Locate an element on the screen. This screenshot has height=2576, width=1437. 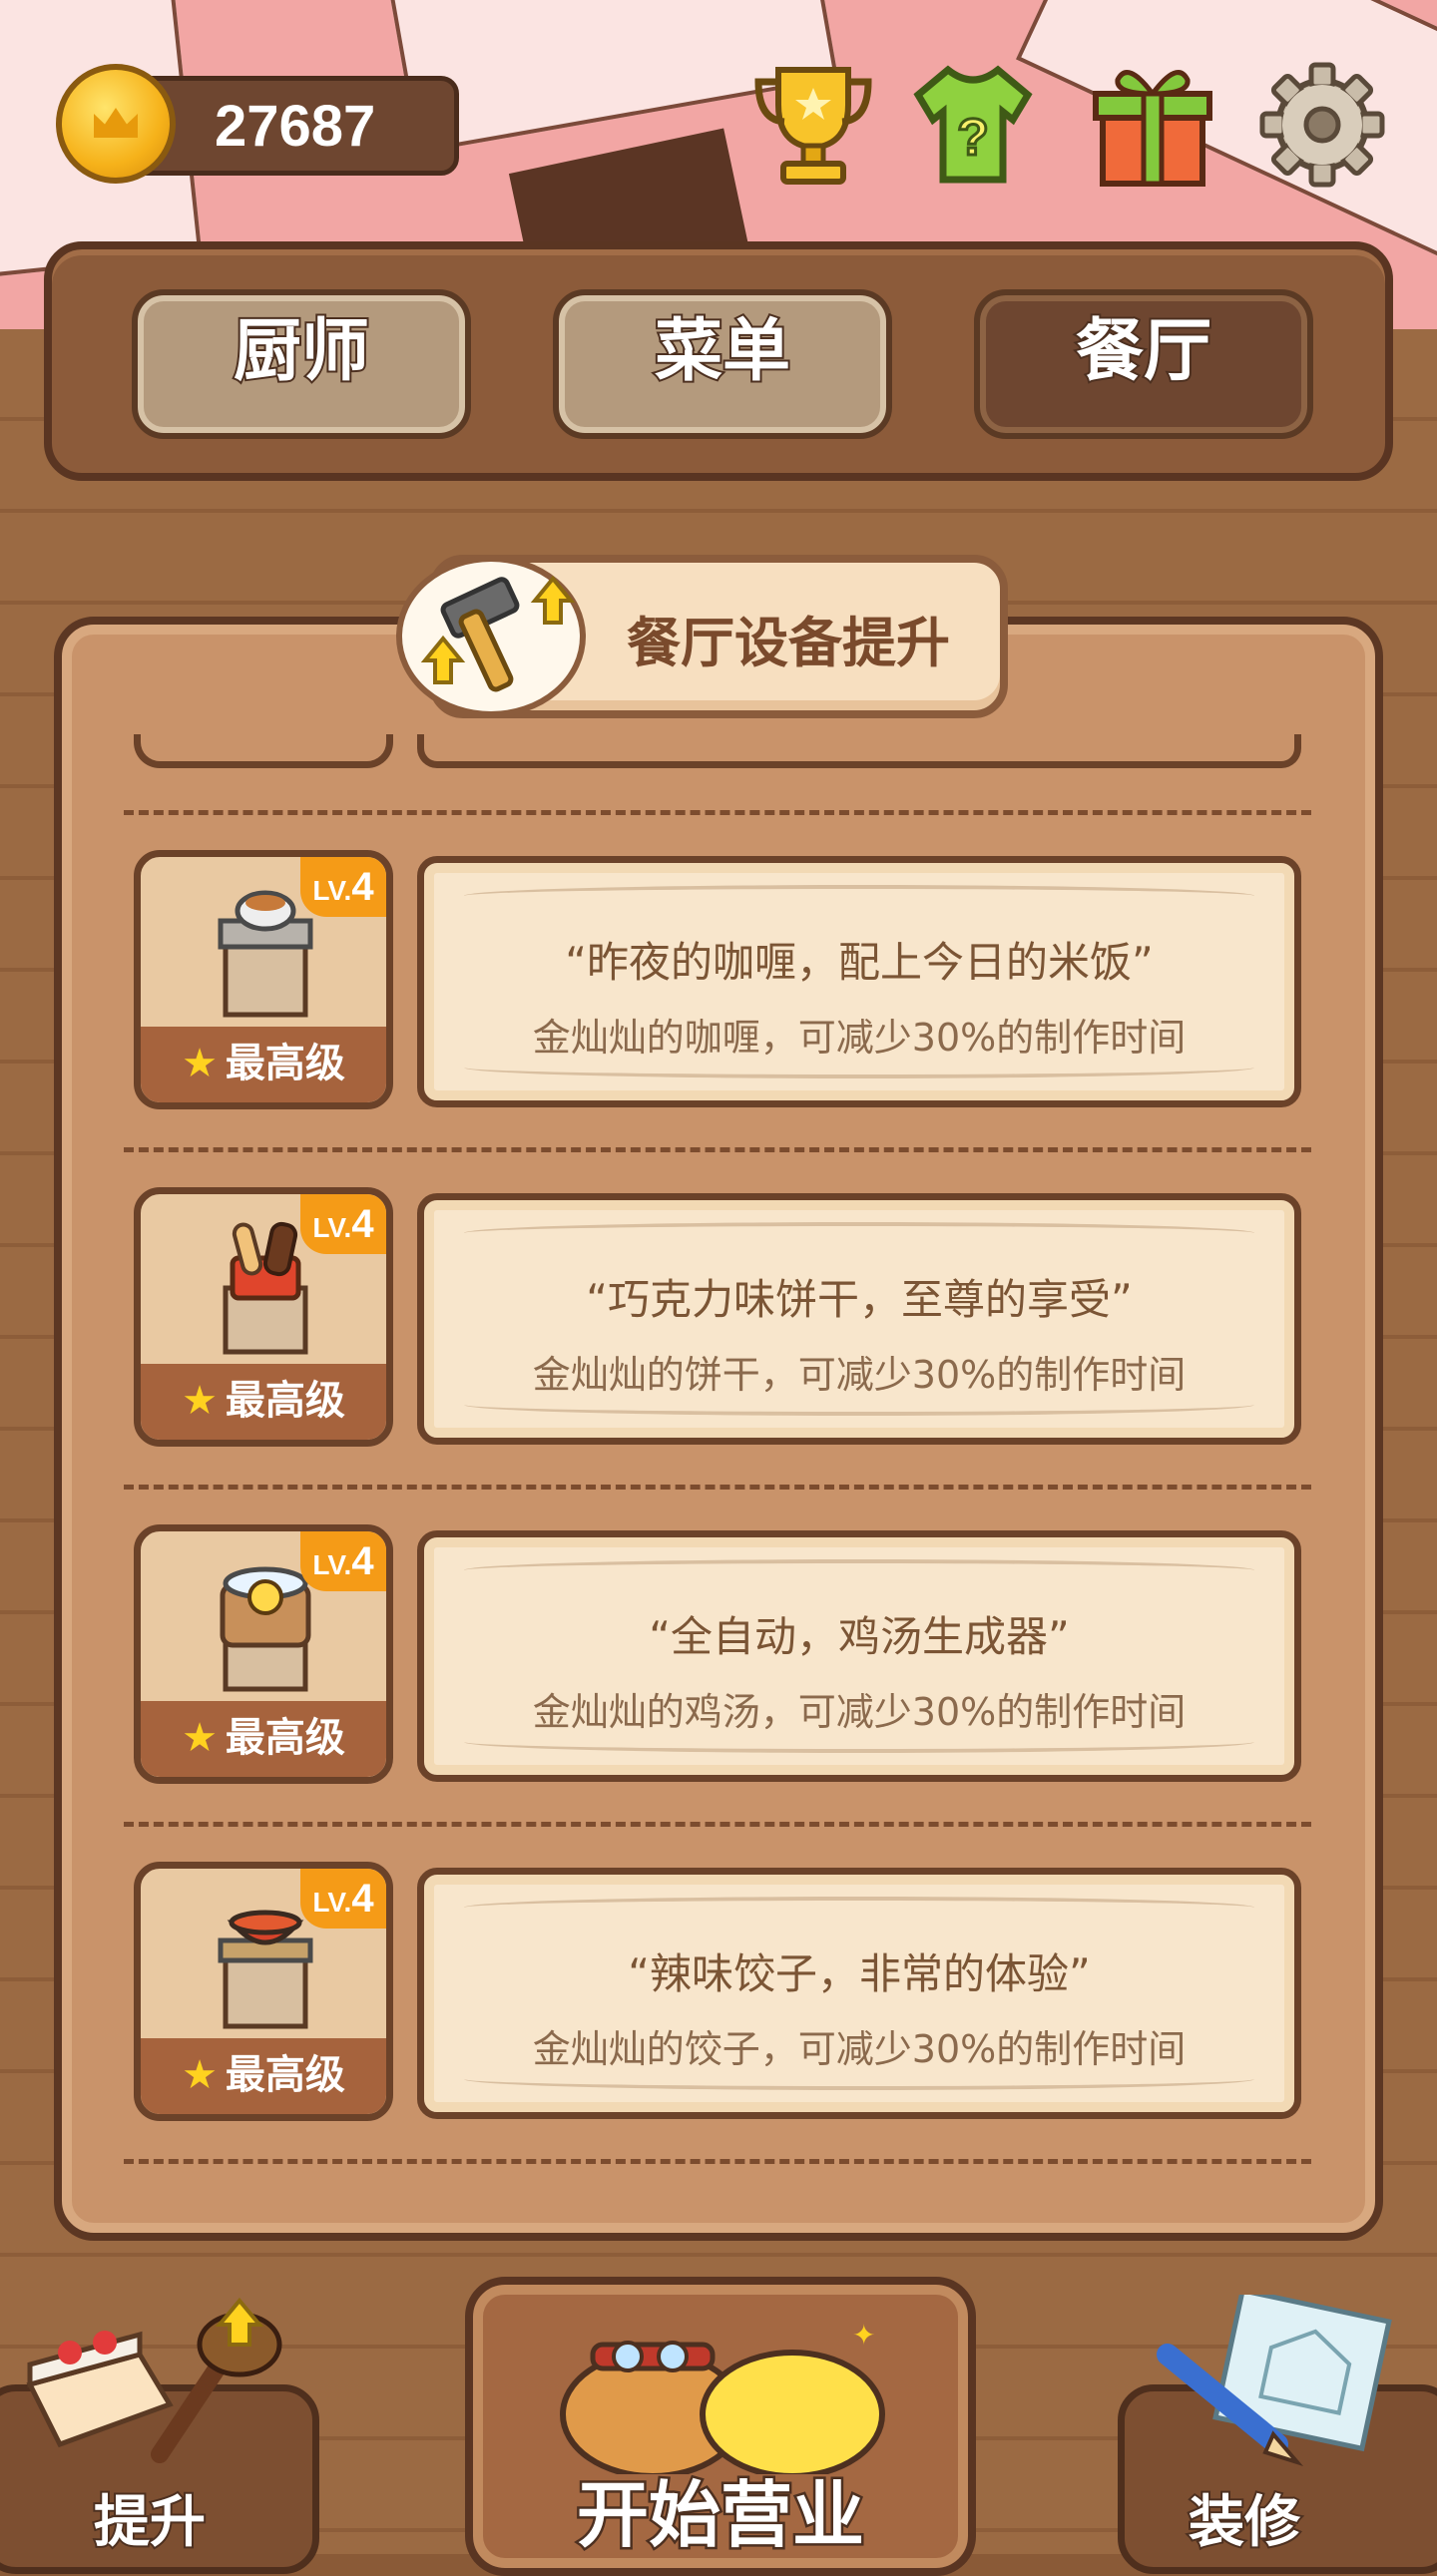
tab-chef: 厨师 is located at coordinates (301, 364).